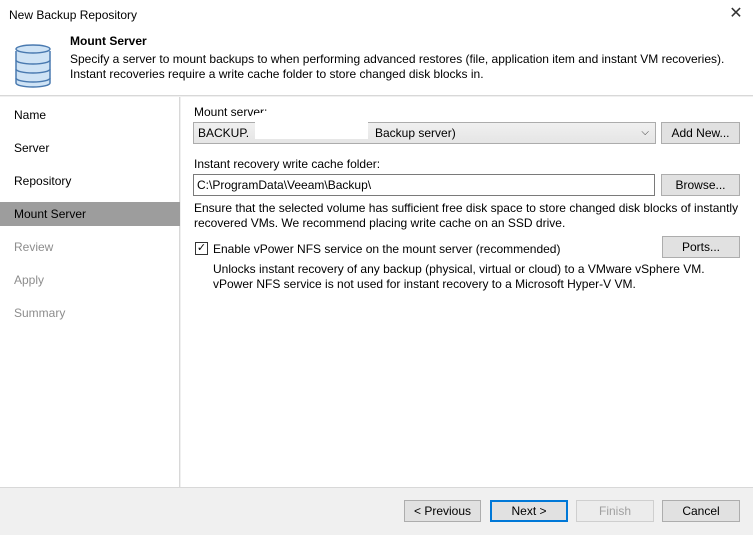 The image size is (753, 535). Describe the element at coordinates (376, 487) in the screenshot. I see `footer-divider` at that location.